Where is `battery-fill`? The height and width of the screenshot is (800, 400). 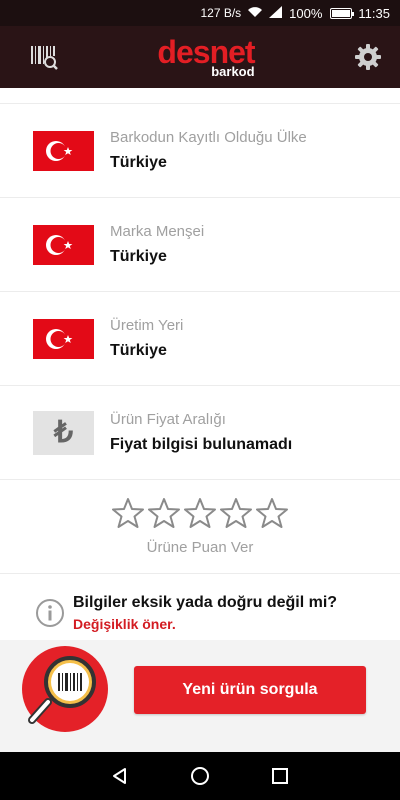
battery-fill is located at coordinates (341, 13).